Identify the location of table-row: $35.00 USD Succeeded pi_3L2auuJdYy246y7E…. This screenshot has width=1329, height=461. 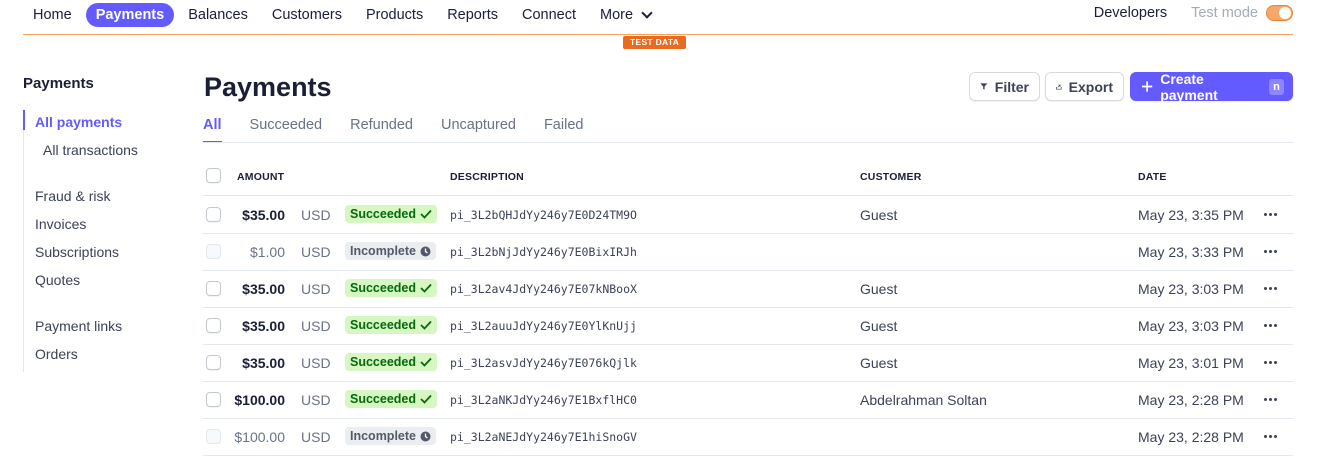
(748, 326).